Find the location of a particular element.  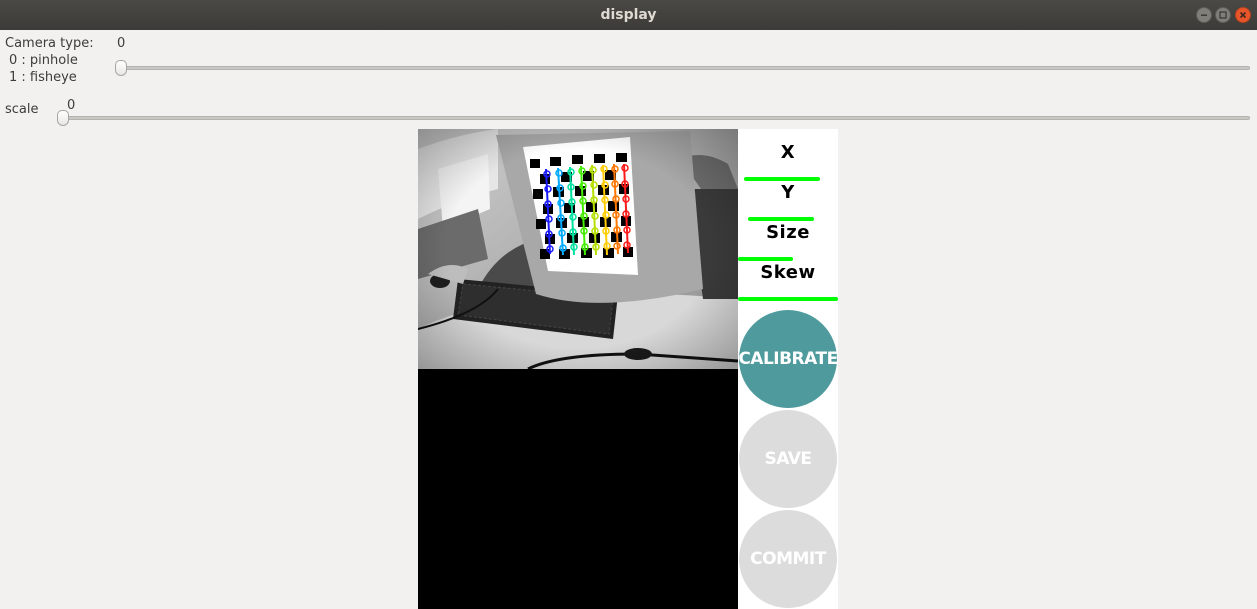

window-title: display is located at coordinates (628, 15).